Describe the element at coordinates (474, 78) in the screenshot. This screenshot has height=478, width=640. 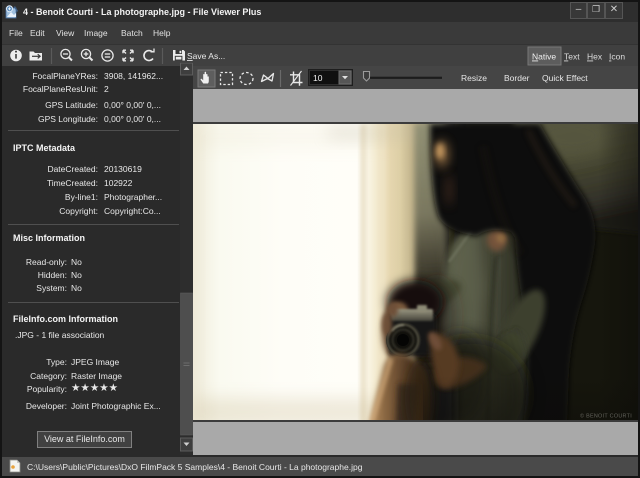
I see `svg-text: Resize` at that location.